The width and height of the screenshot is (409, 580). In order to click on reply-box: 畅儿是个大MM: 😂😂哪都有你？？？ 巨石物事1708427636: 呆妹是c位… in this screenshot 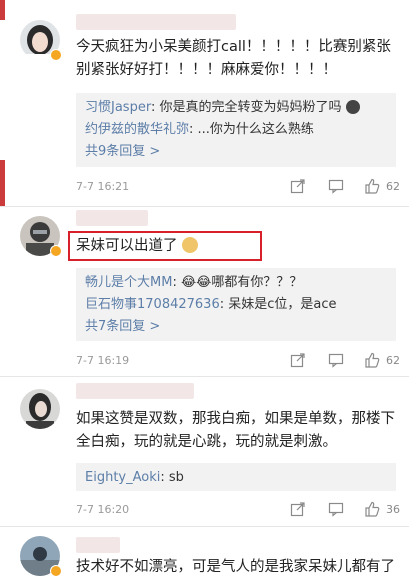, I will do `click(236, 304)`.